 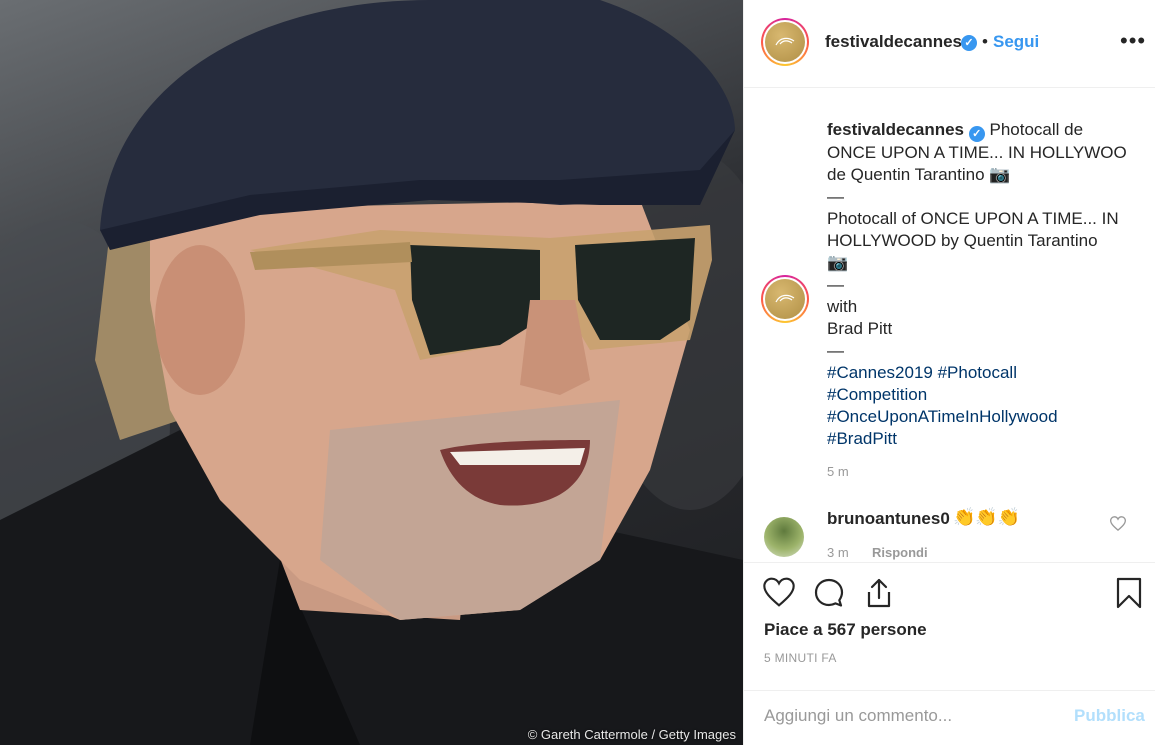 What do you see at coordinates (631, 734) in the screenshot?
I see `photo-credit: © Gareth Cattermole / Getty Images` at bounding box center [631, 734].